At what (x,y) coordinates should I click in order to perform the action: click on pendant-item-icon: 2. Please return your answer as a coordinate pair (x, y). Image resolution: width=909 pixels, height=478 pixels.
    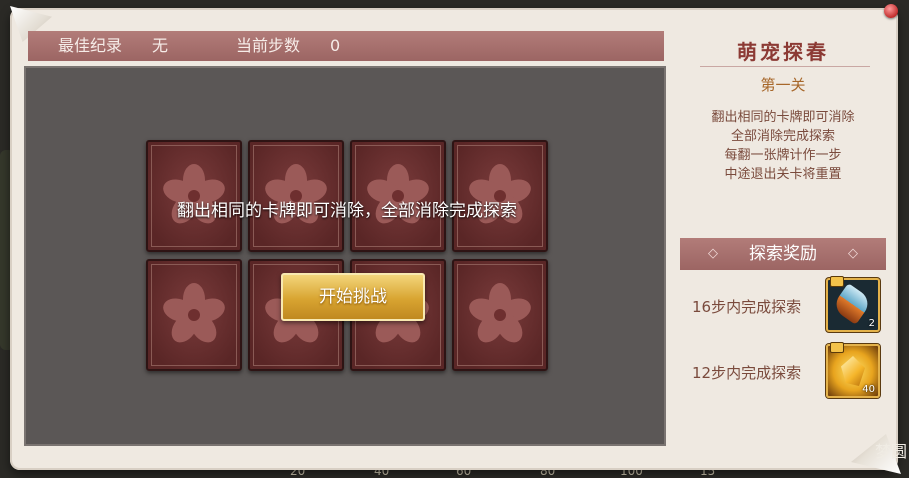
    Looking at the image, I should click on (853, 304).